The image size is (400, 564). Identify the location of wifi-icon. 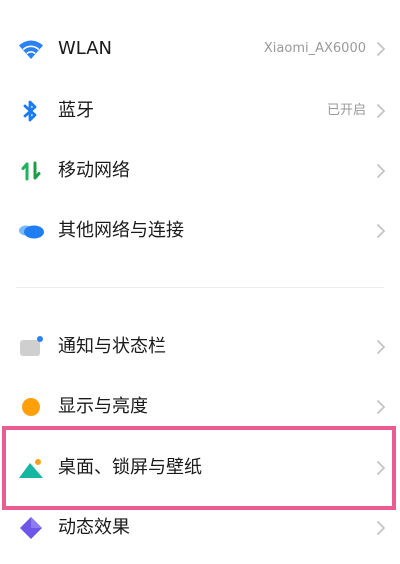
(31, 49).